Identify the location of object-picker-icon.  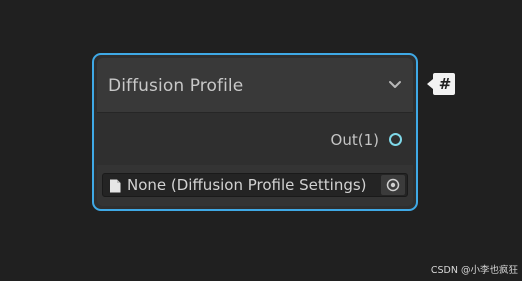
(393, 185).